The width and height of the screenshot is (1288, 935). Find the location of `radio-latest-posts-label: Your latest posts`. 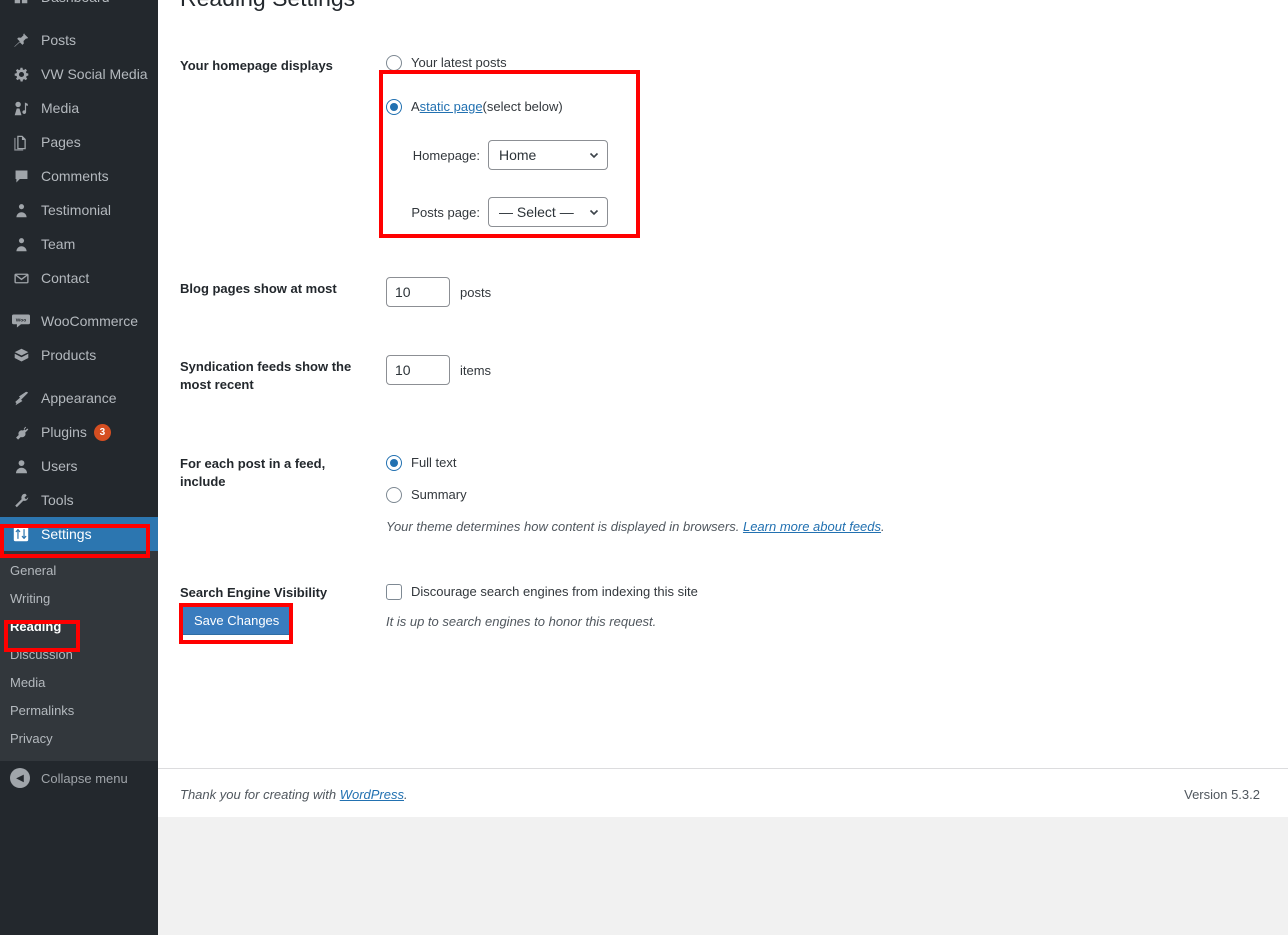

radio-latest-posts-label: Your latest posts is located at coordinates (459, 62).